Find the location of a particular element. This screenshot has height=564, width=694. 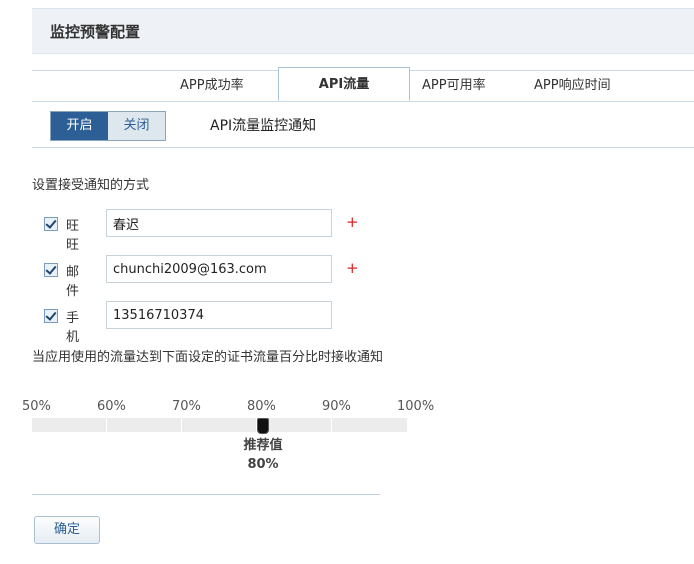

mobile-checkbox is located at coordinates (51, 316).